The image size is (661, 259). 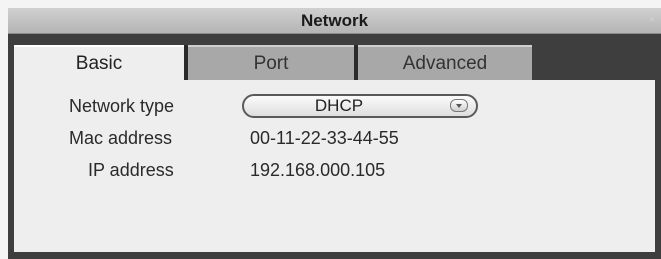 I want to click on title-bar: Network ×, so click(x=334, y=21).